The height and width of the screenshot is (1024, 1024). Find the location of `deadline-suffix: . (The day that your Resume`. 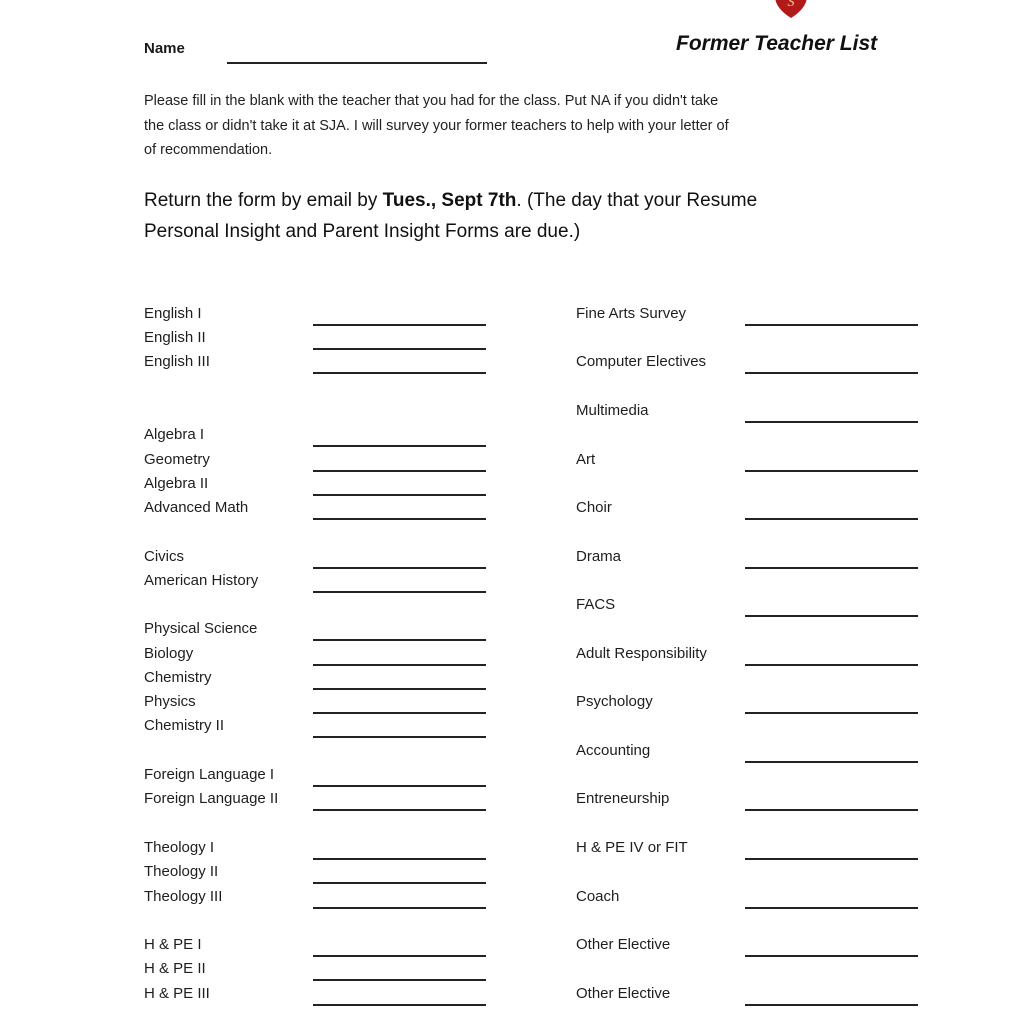

deadline-suffix: . (The day that your Resume is located at coordinates (637, 200).